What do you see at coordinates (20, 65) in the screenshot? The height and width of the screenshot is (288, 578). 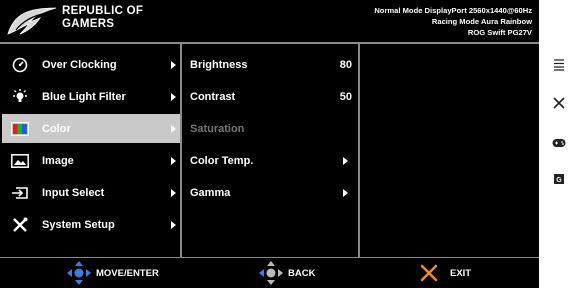 I see `speedometer-icon` at bounding box center [20, 65].